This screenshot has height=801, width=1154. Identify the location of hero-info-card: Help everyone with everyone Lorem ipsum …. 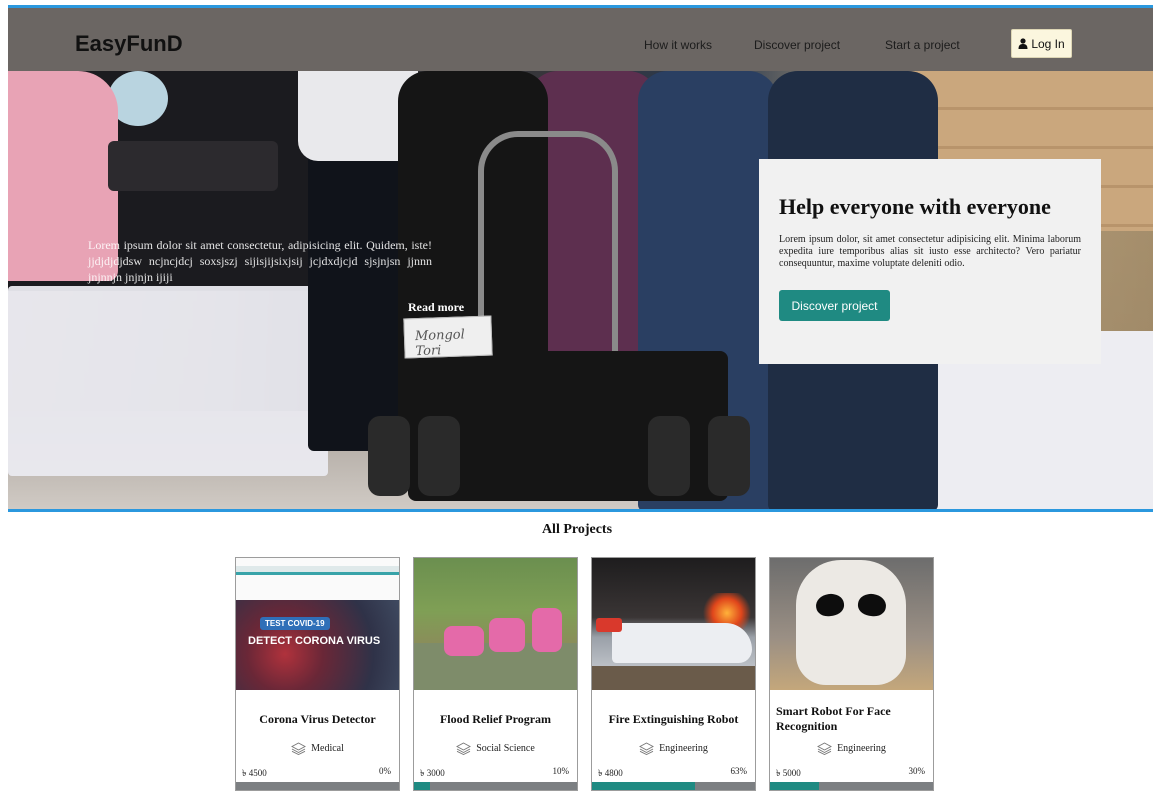
(930, 261).